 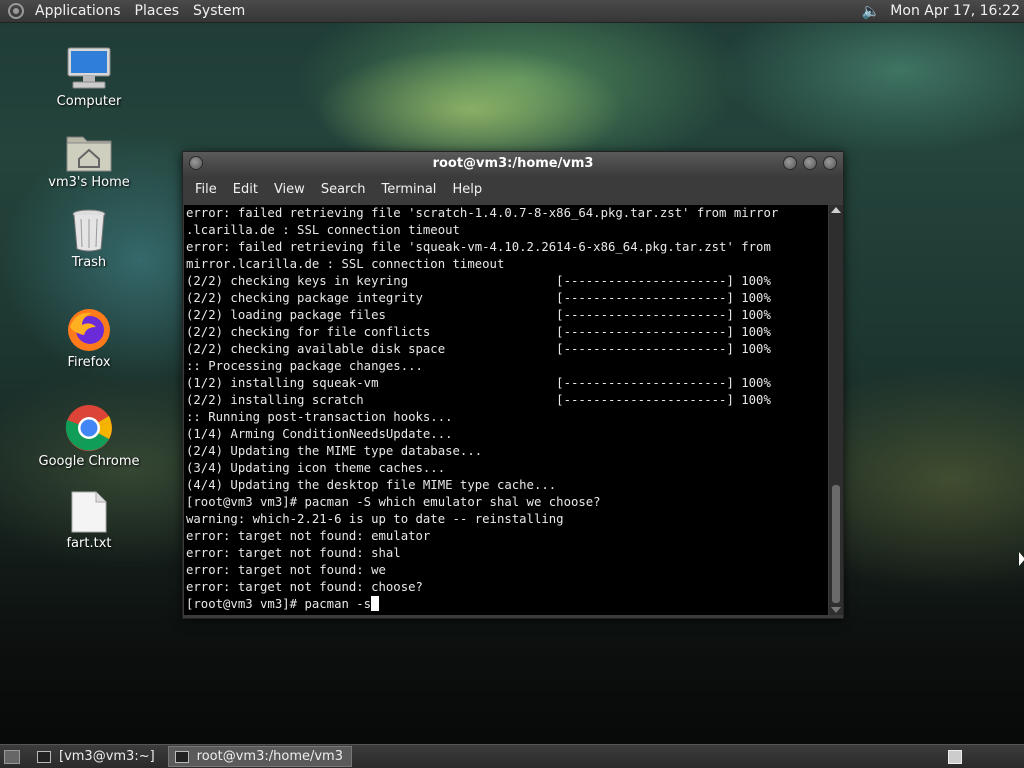 What do you see at coordinates (78, 11) in the screenshot?
I see `menu-applications: Applications` at bounding box center [78, 11].